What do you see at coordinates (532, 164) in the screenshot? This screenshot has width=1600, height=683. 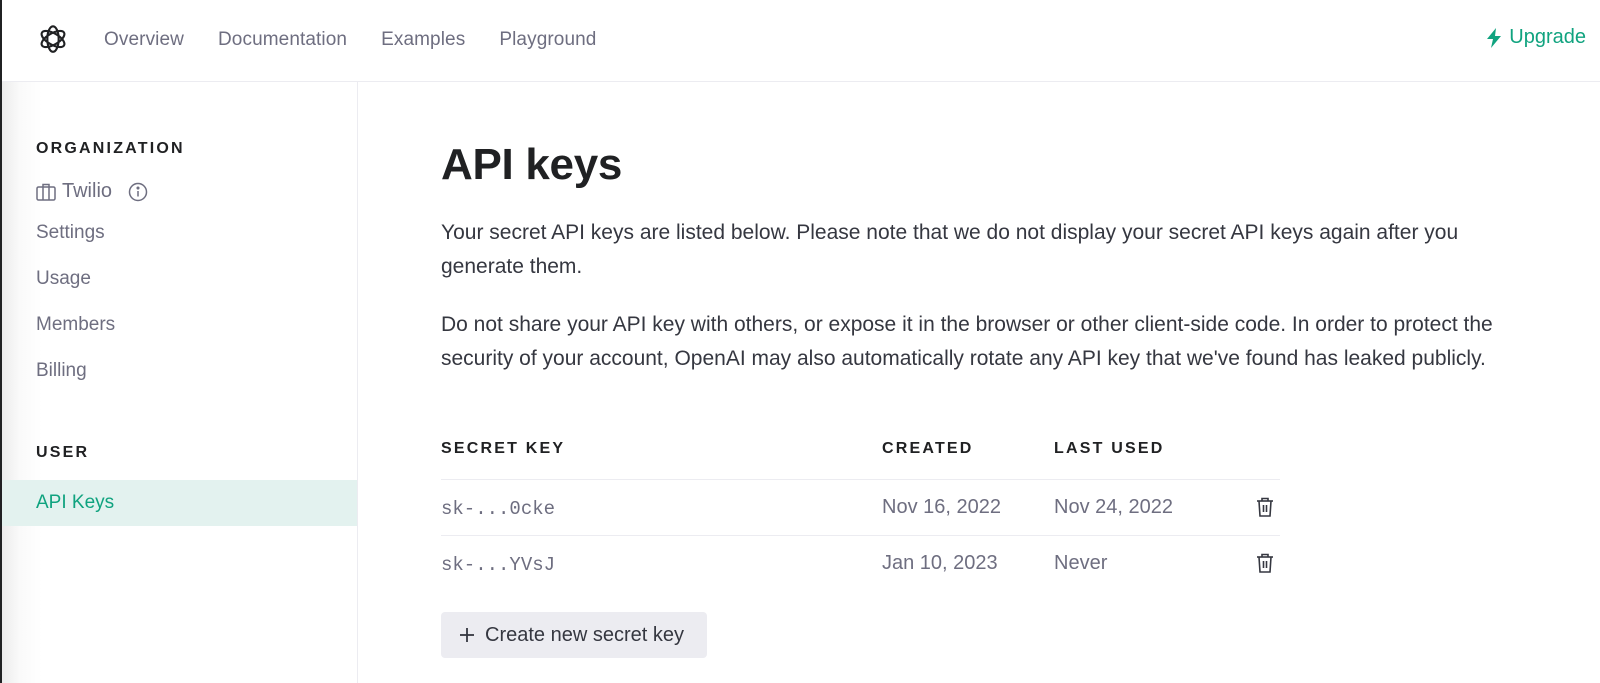 I see `page-title: API keys` at bounding box center [532, 164].